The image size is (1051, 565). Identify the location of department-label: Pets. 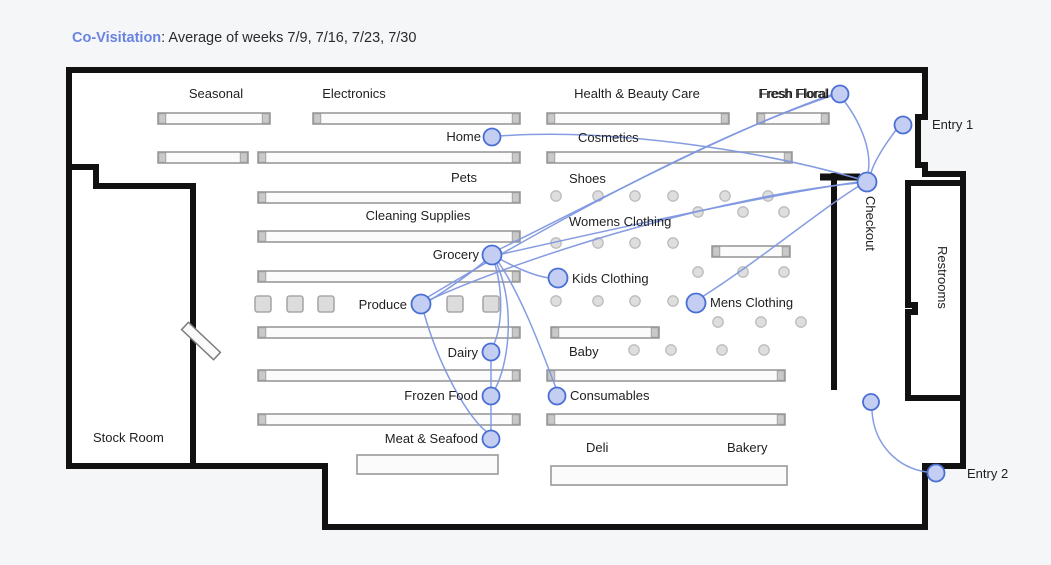
(464, 177).